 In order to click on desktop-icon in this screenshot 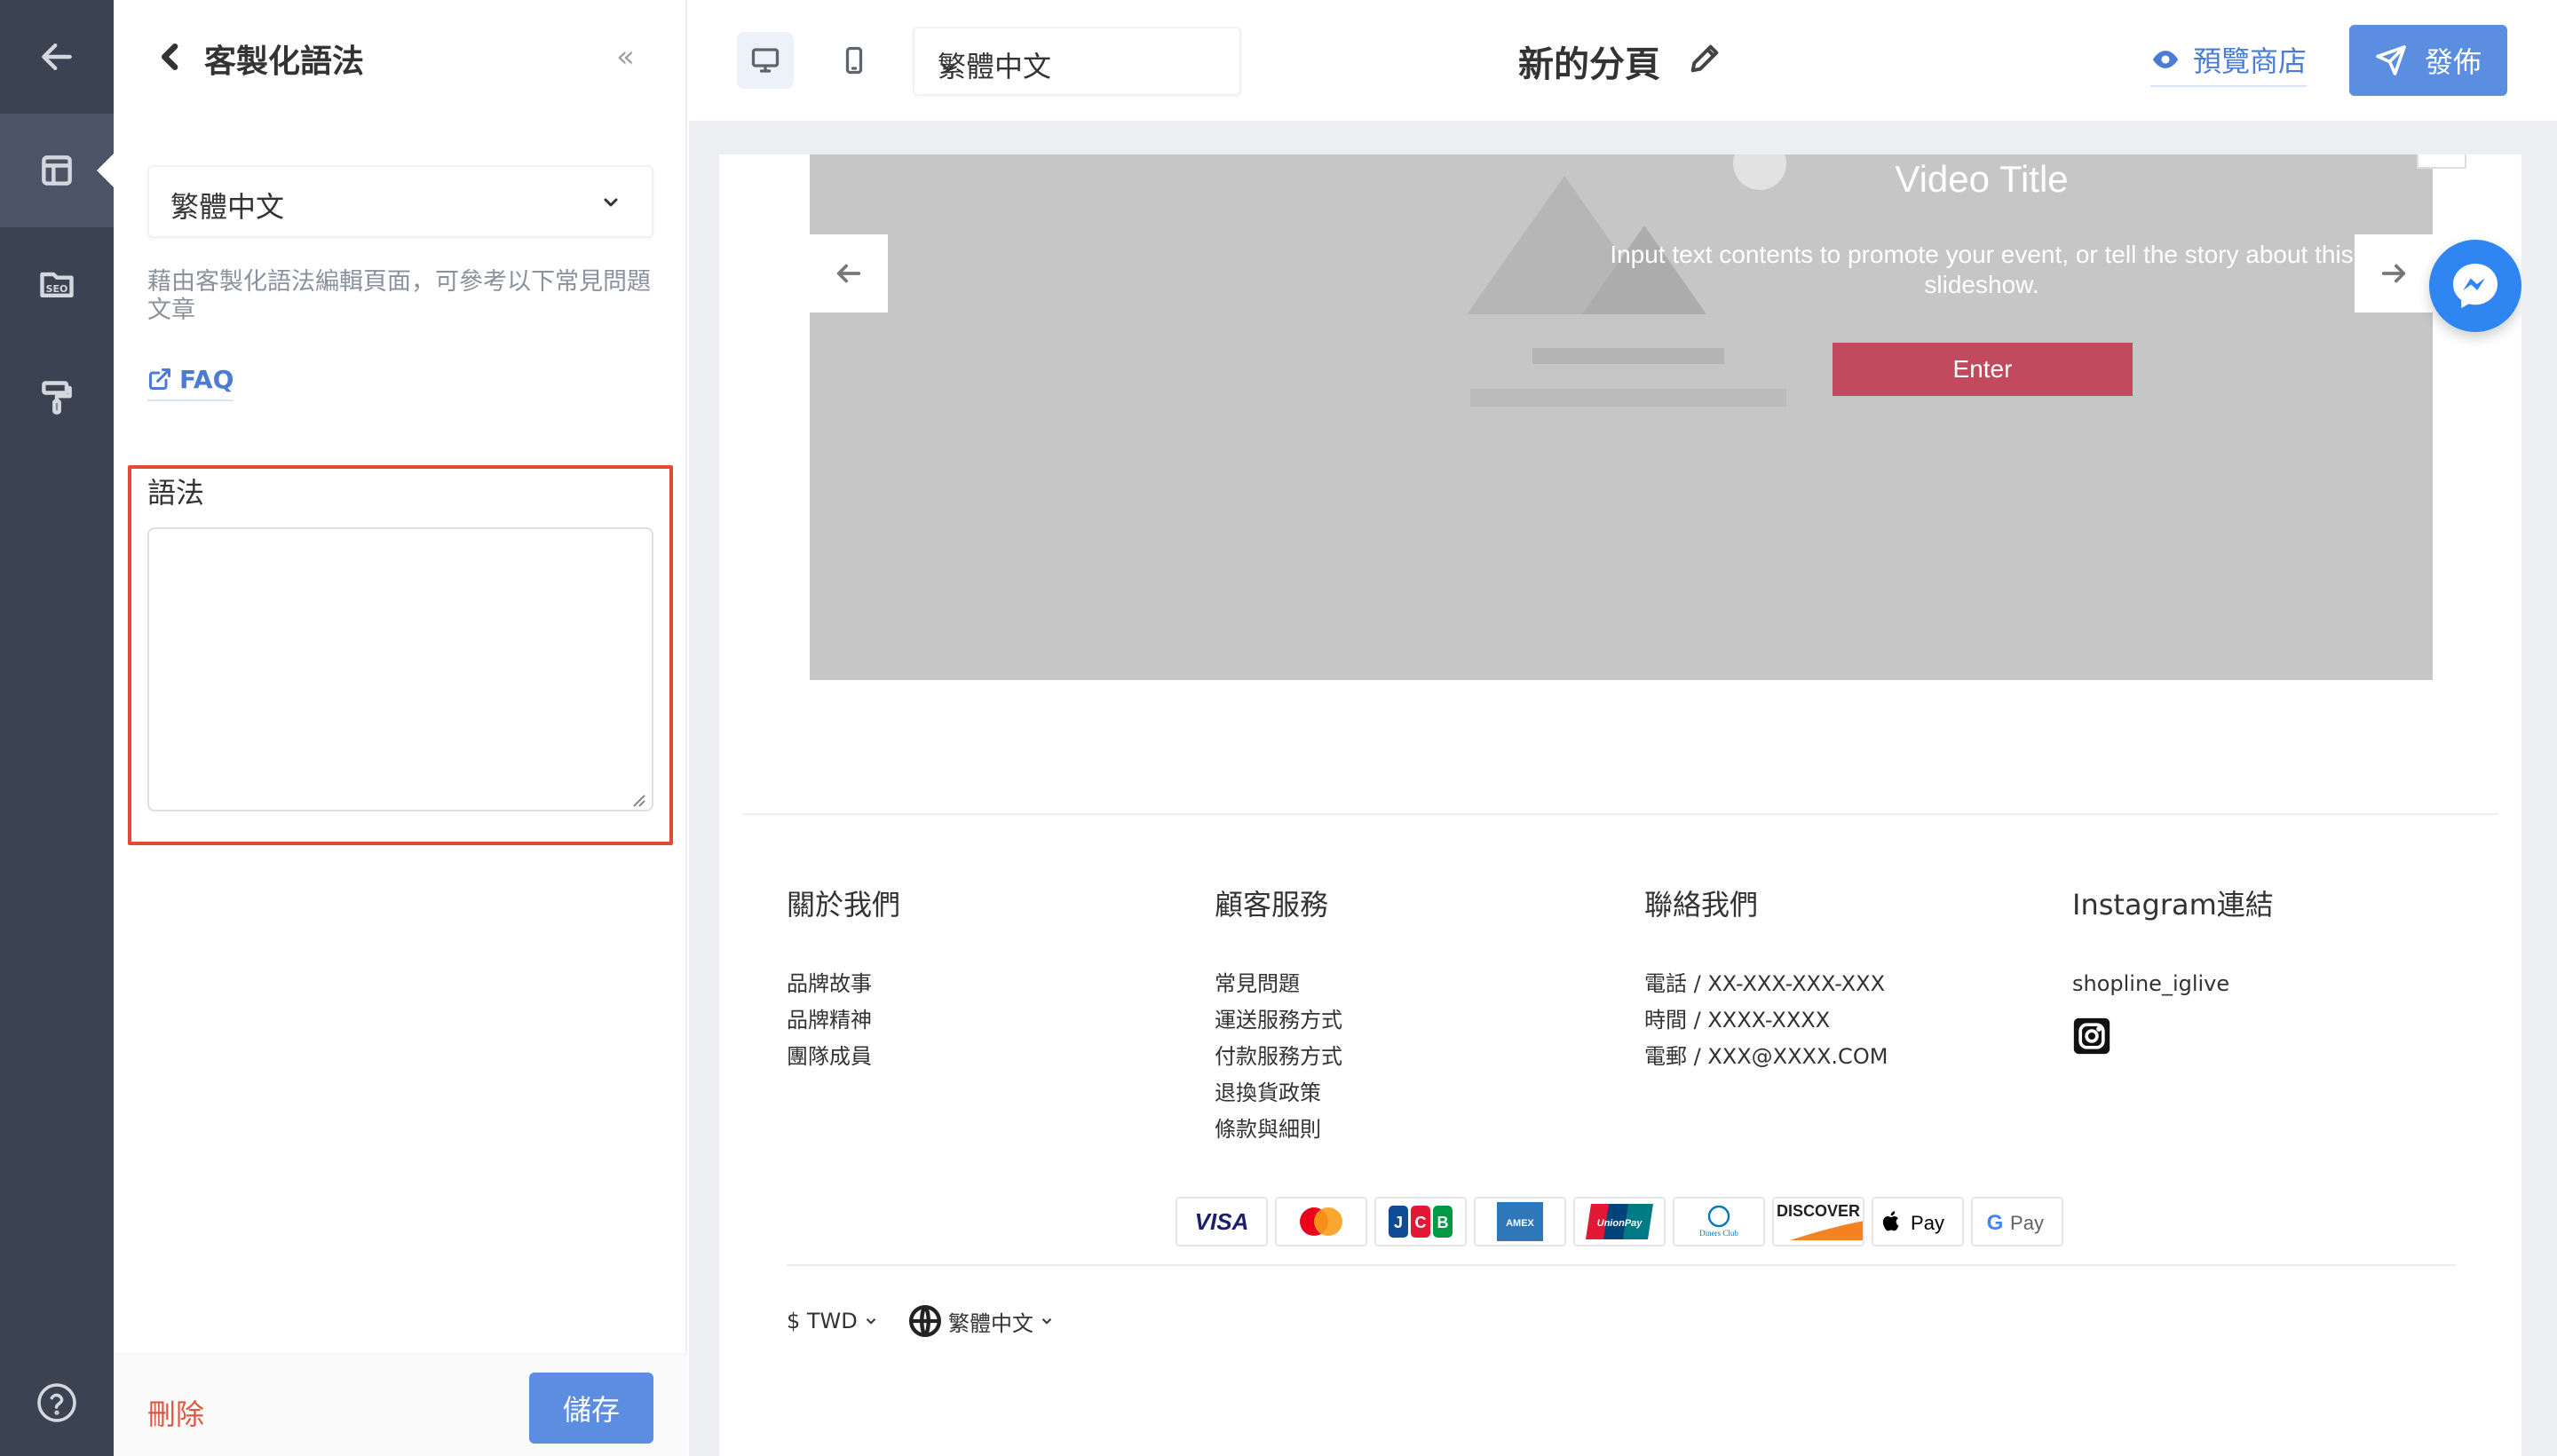, I will do `click(765, 60)`.